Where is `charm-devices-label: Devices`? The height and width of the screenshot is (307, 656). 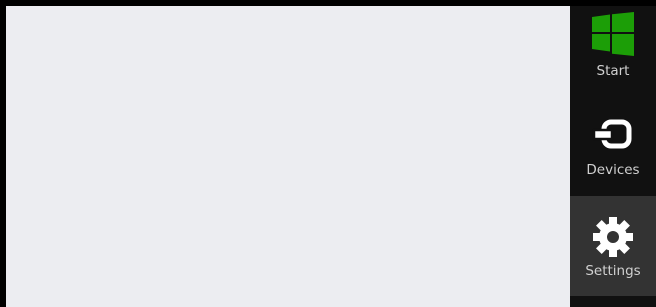
charm-devices-label: Devices is located at coordinates (613, 170).